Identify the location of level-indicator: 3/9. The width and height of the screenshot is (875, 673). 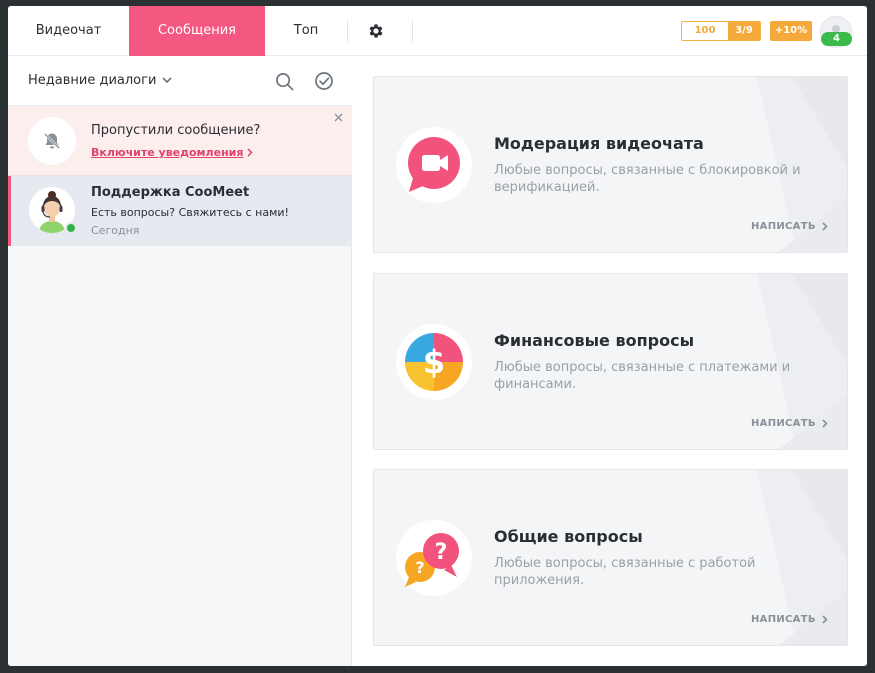
(744, 31).